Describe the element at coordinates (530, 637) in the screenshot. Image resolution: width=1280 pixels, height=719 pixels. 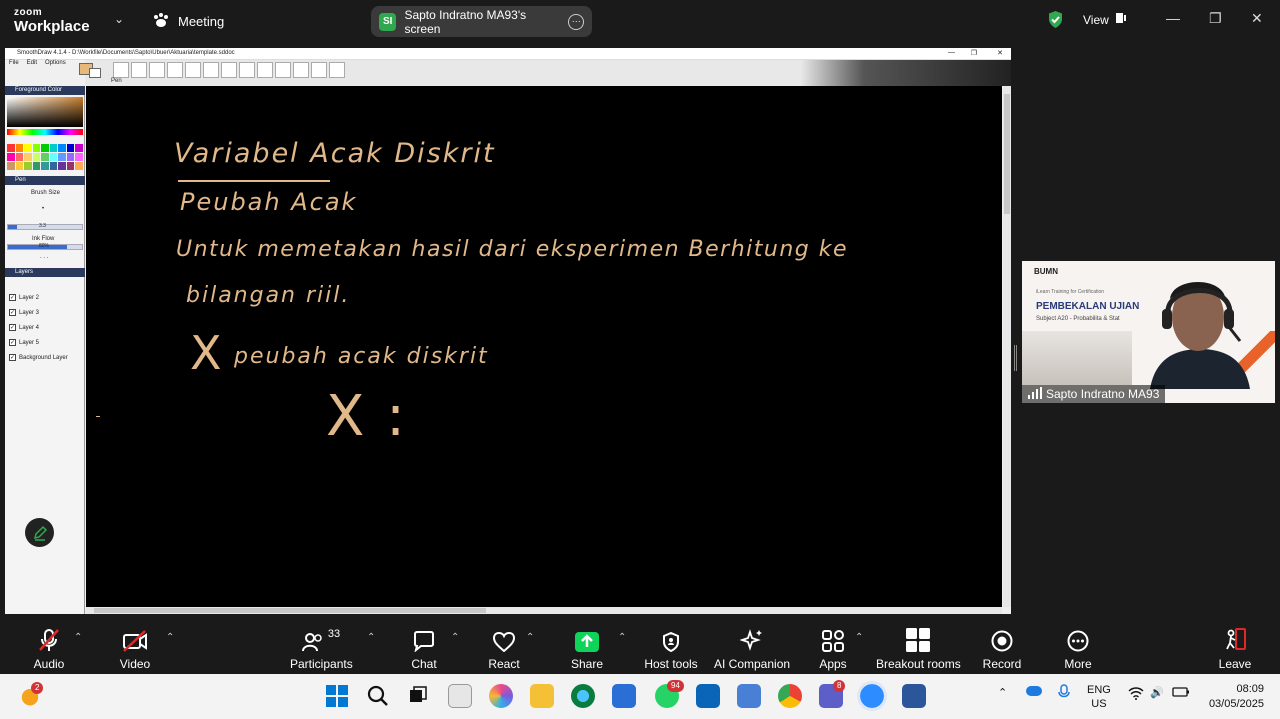
I see `react-caret-icon: ⌃` at that location.